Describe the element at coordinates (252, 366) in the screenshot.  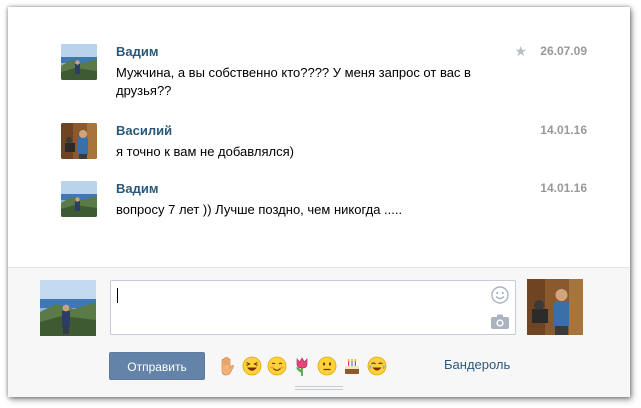
I see `laughing-emoji` at that location.